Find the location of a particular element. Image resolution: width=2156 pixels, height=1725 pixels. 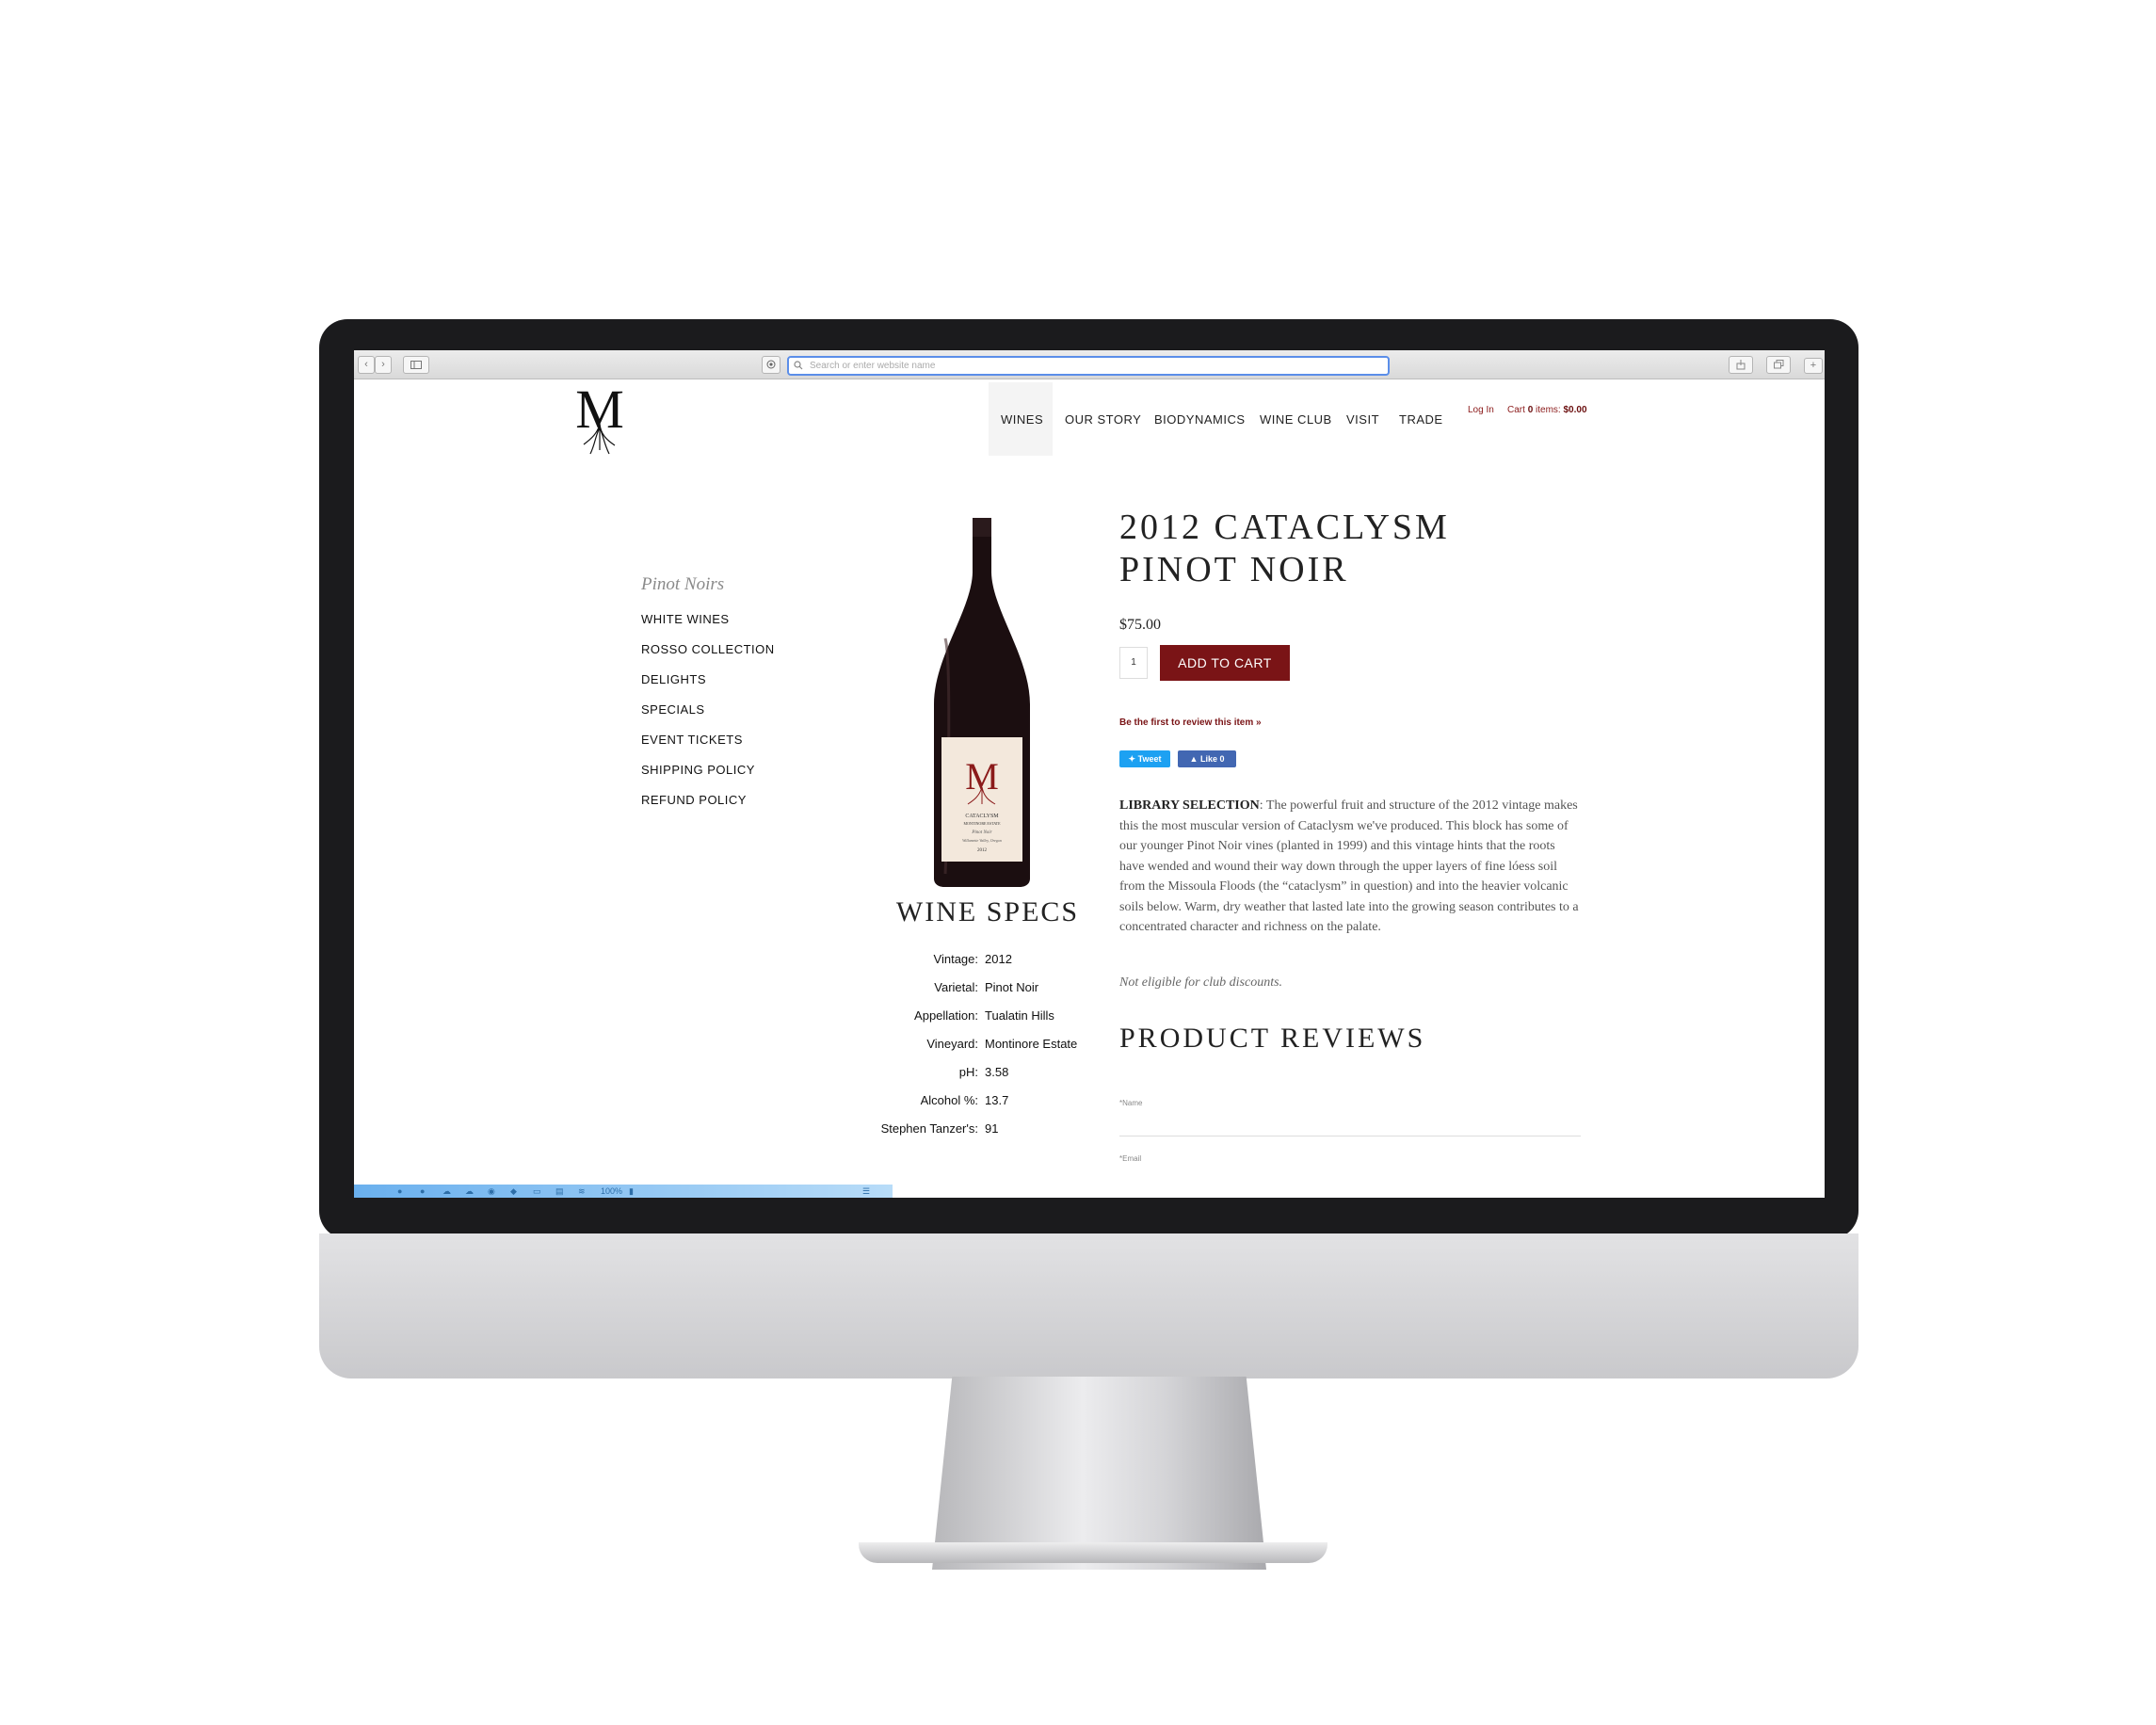

puzzle-icon: ◆ is located at coordinates (513, 1191).